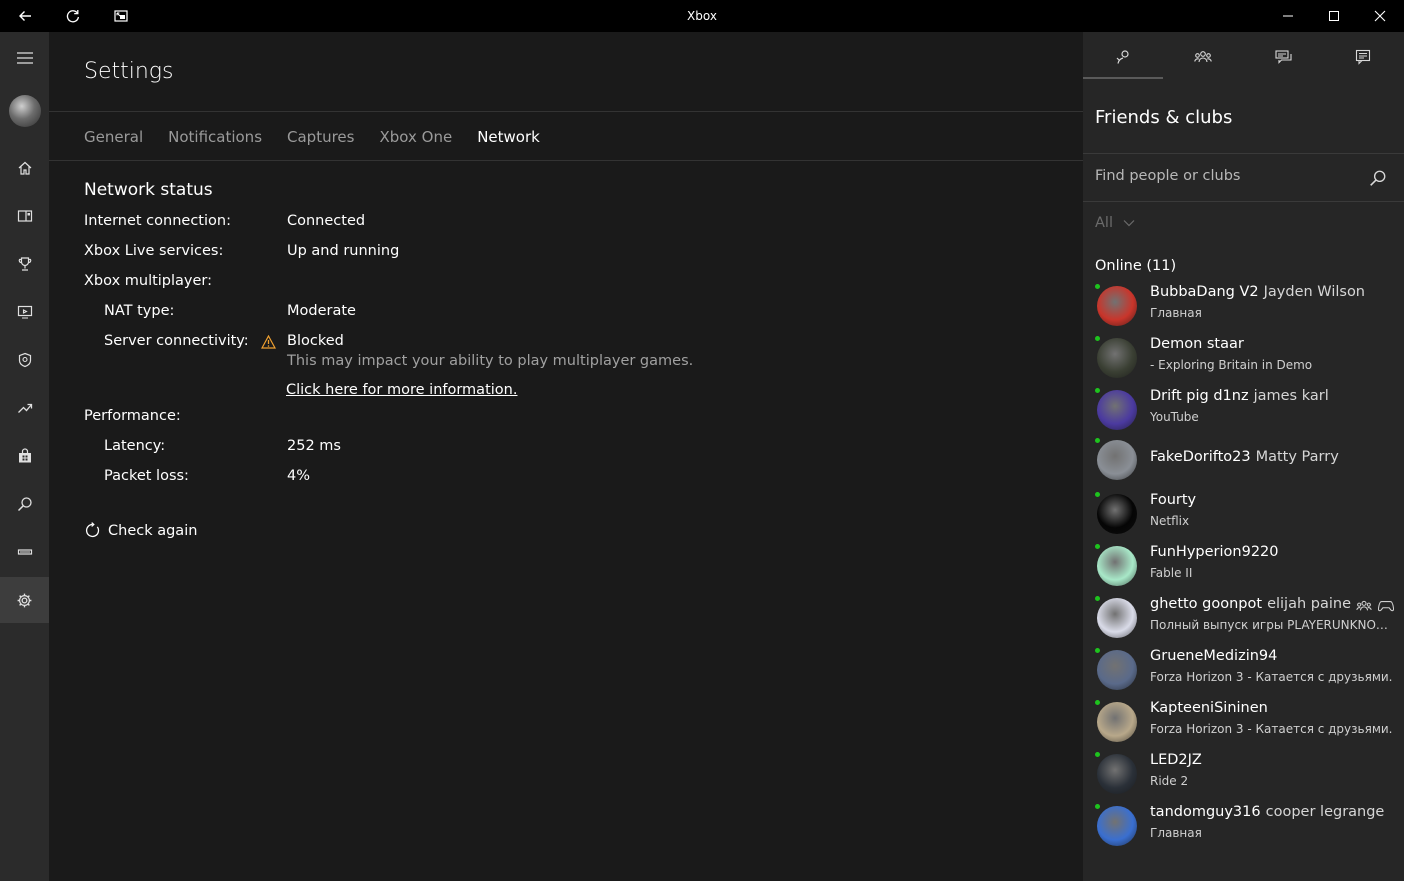 The height and width of the screenshot is (881, 1404). Describe the element at coordinates (24, 408) in the screenshot. I see `trending-icon` at that location.